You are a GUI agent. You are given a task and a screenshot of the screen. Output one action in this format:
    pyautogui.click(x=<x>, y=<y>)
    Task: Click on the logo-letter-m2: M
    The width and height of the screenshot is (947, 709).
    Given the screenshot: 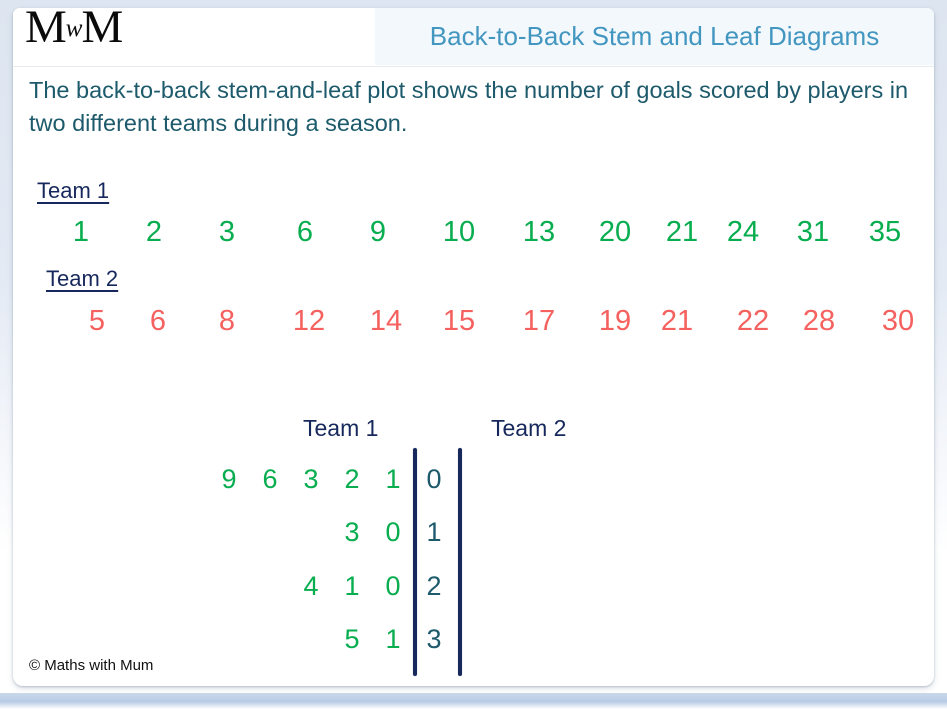 What is the action you would take?
    pyautogui.click(x=102, y=30)
    